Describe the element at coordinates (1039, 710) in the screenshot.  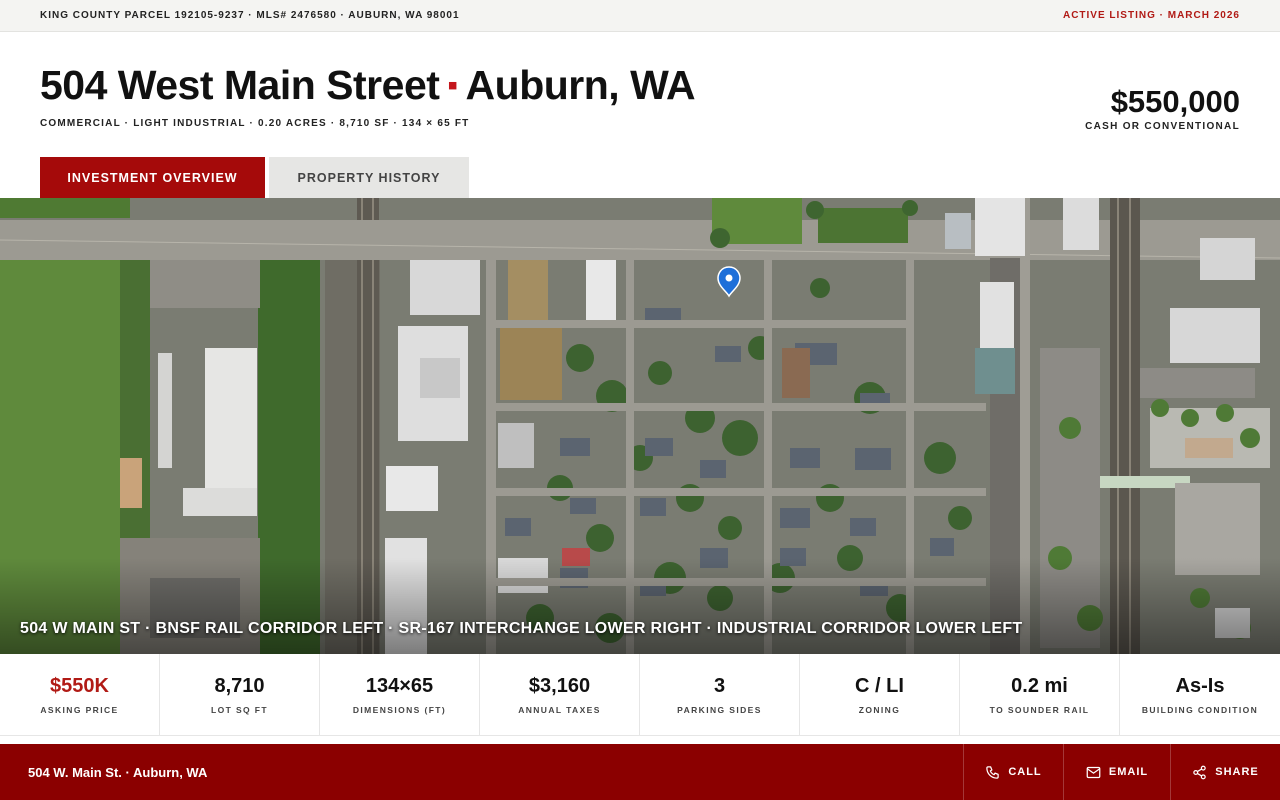
I see `stat-label: TO SOUNDER RAIL` at that location.